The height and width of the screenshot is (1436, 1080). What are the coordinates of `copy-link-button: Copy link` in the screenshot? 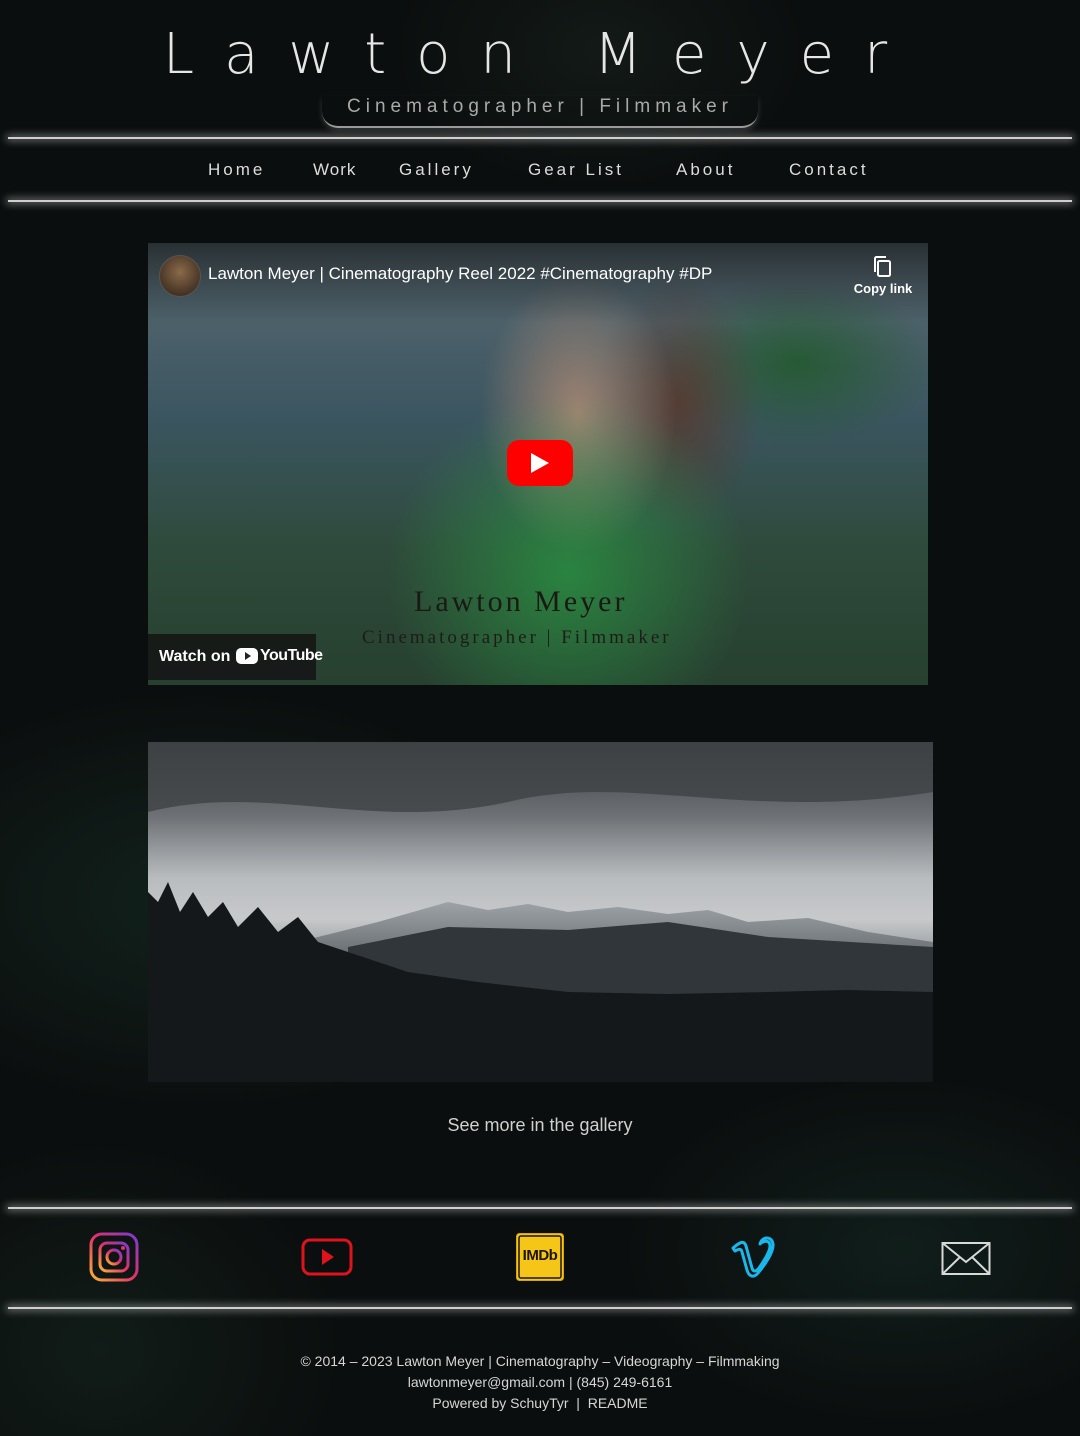 It's located at (883, 275).